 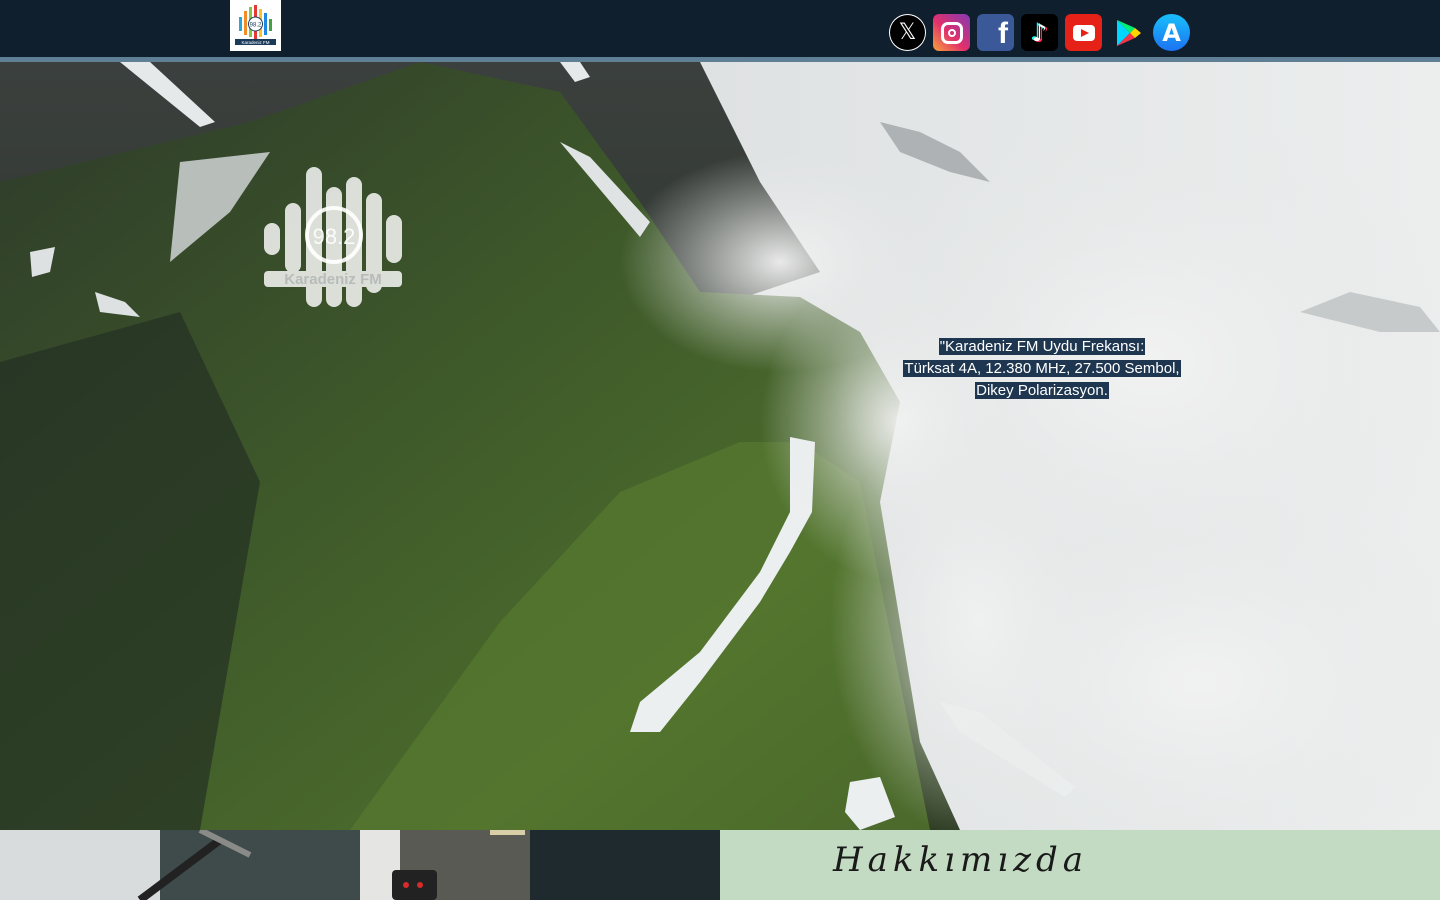 I want to click on google-play-icon, so click(x=1127, y=32).